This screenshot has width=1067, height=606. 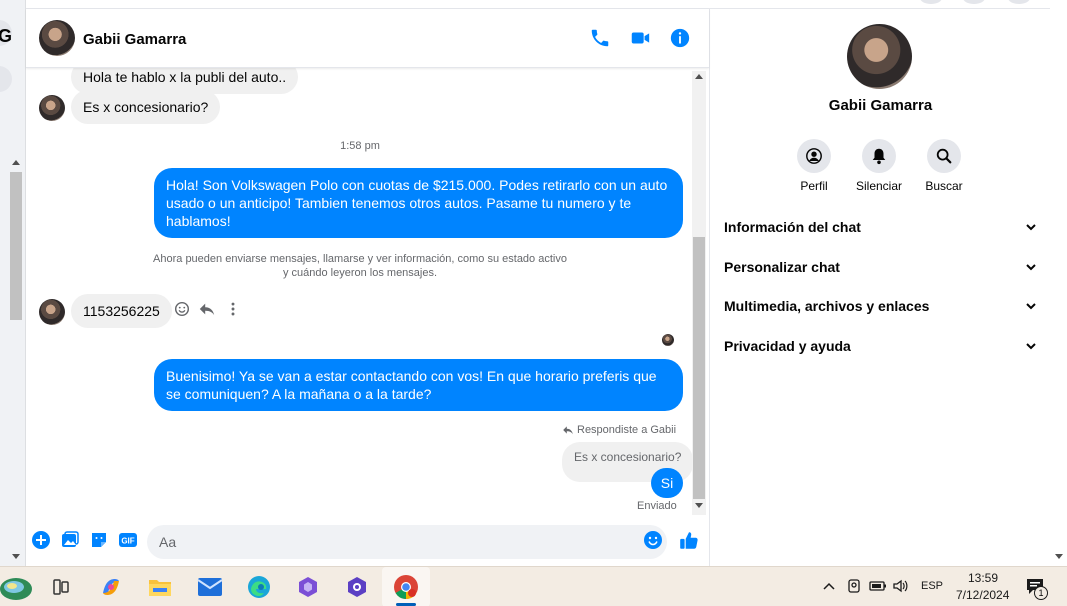 I want to click on video-call-icon, so click(x=640, y=38).